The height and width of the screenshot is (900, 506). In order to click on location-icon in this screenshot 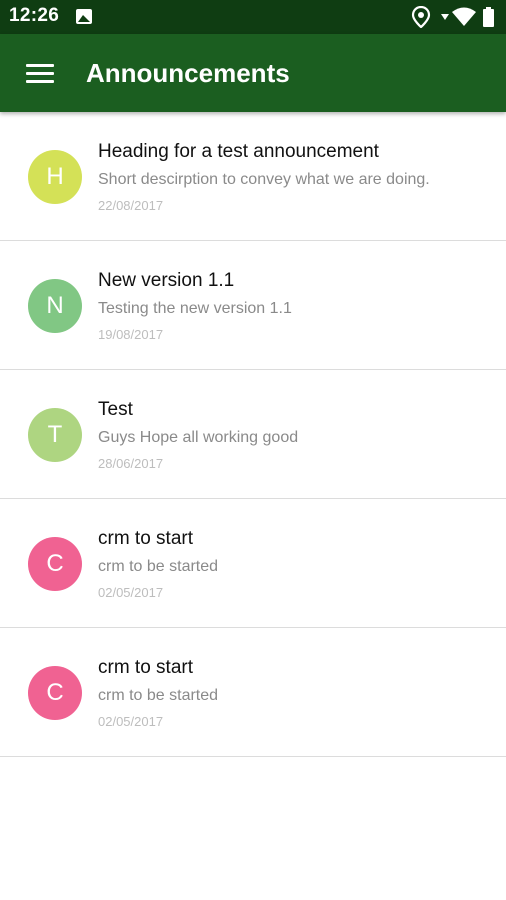, I will do `click(421, 17)`.